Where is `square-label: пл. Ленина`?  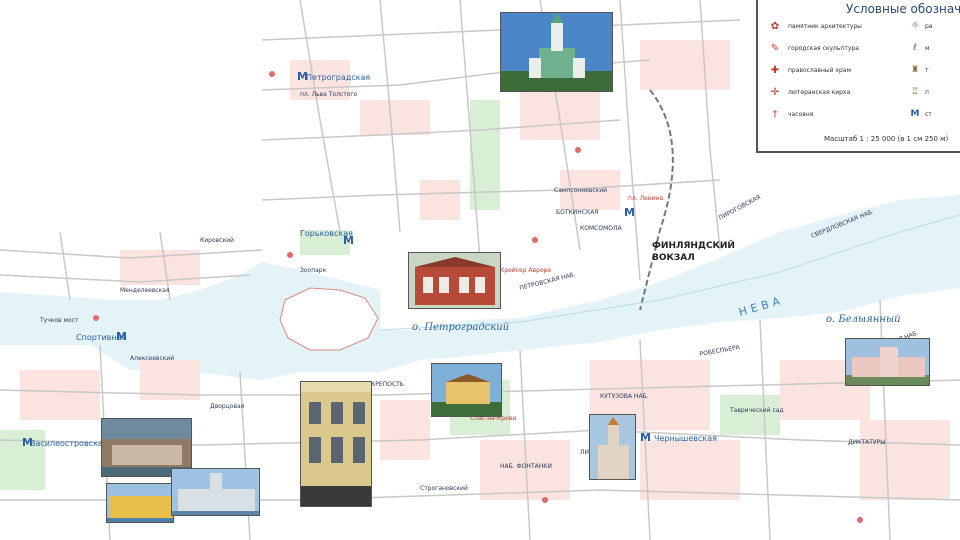 square-label: пл. Ленина is located at coordinates (646, 198).